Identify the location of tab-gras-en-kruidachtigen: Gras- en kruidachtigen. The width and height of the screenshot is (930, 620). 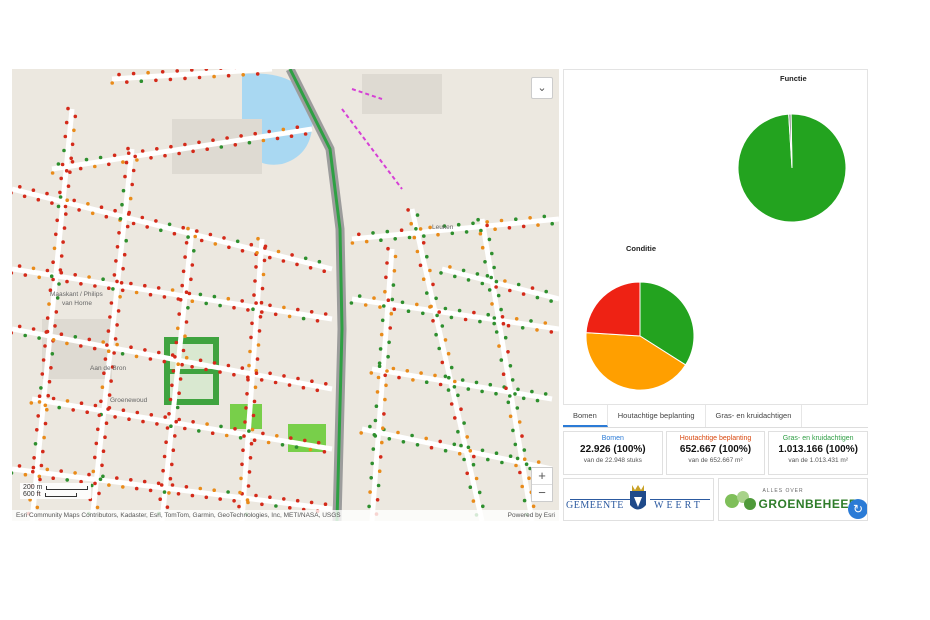
(754, 416).